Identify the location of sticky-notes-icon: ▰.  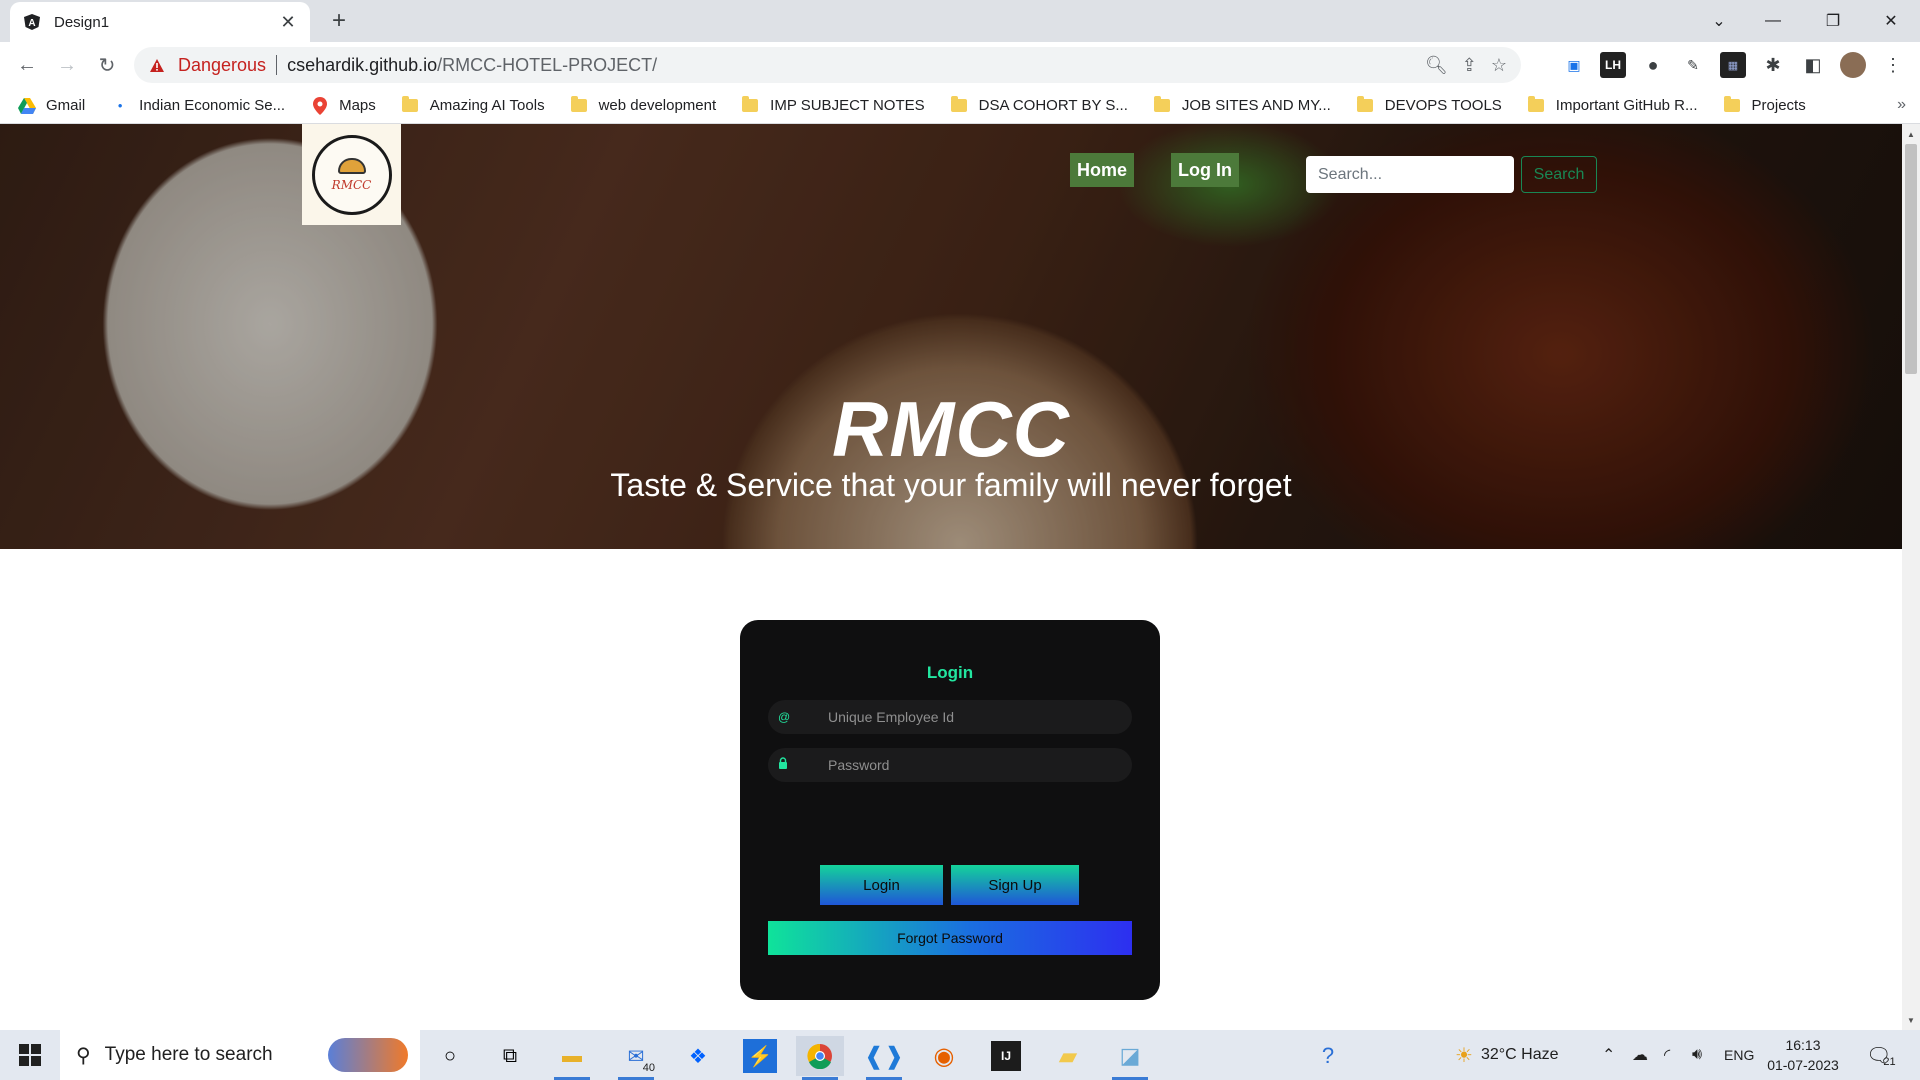
(1068, 1056).